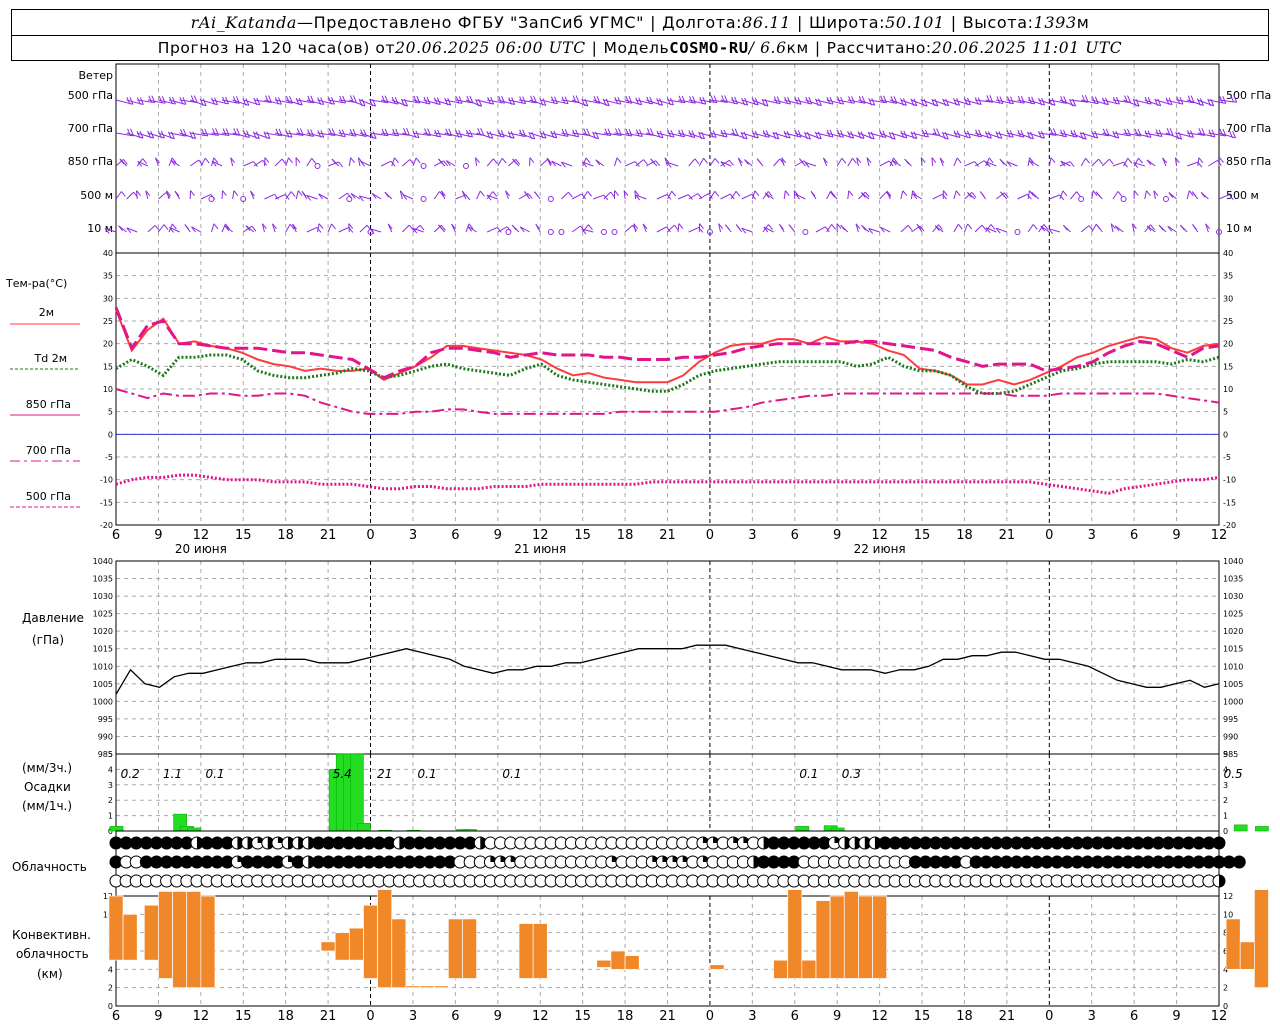  What do you see at coordinates (851, 774) in the screenshot?
I see `precip-3h-label: 0.3` at bounding box center [851, 774].